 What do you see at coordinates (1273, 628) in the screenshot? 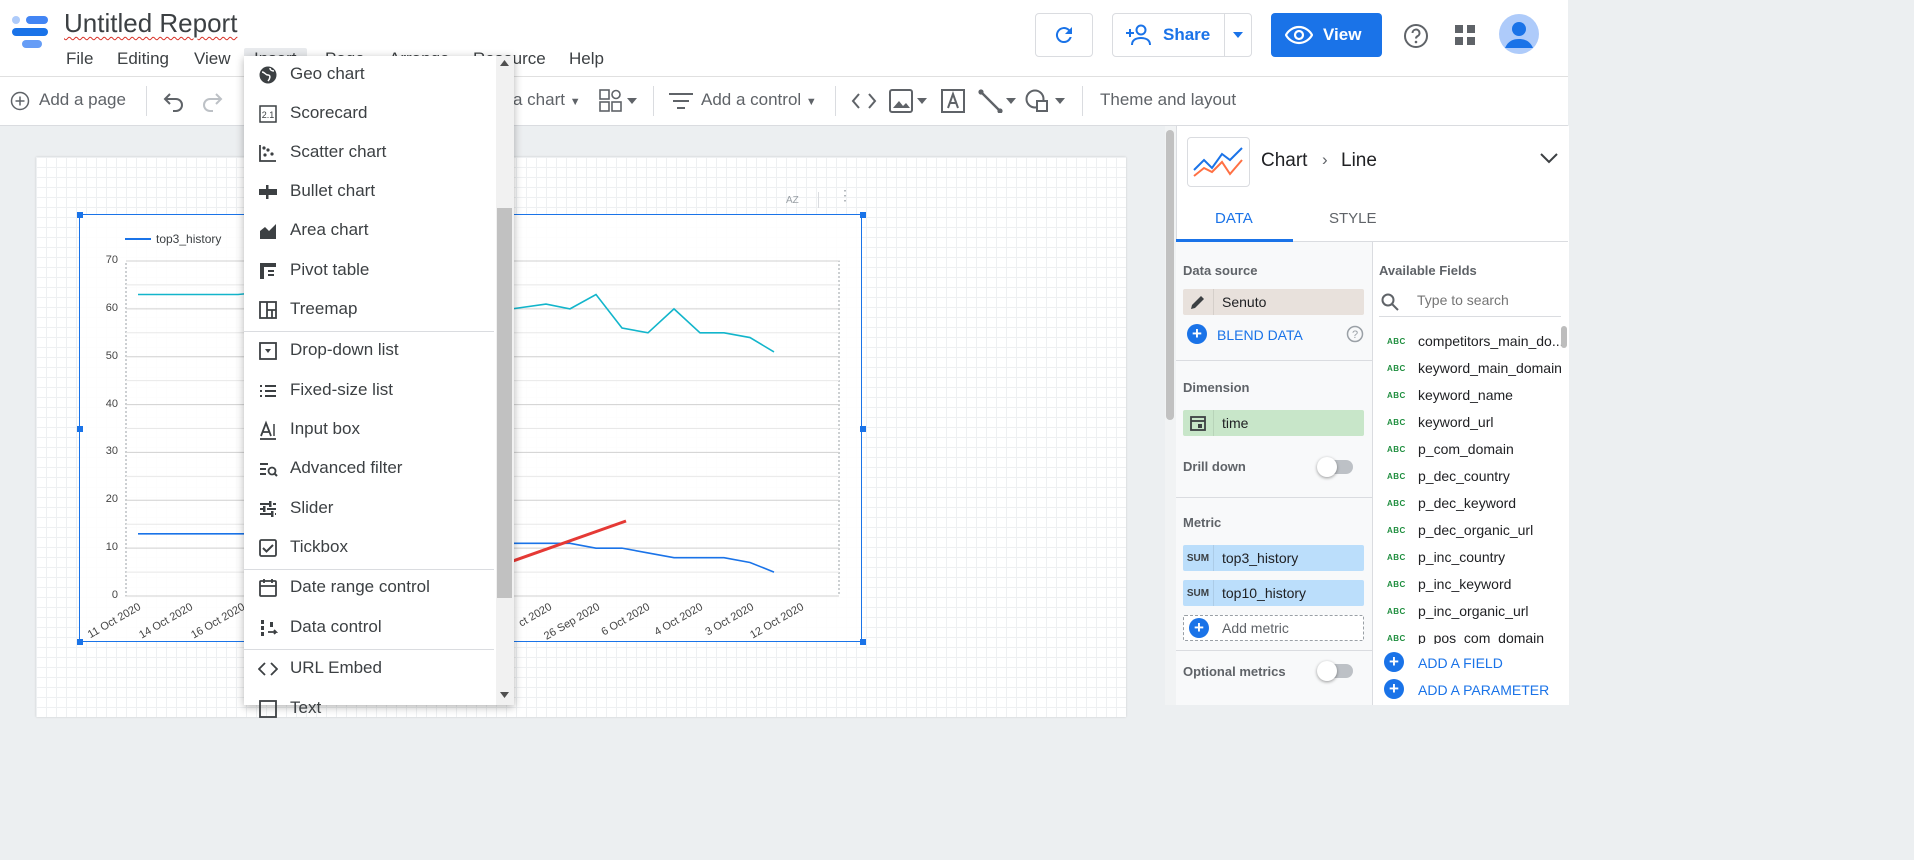
I see `add-metric-button: + Add metric` at bounding box center [1273, 628].